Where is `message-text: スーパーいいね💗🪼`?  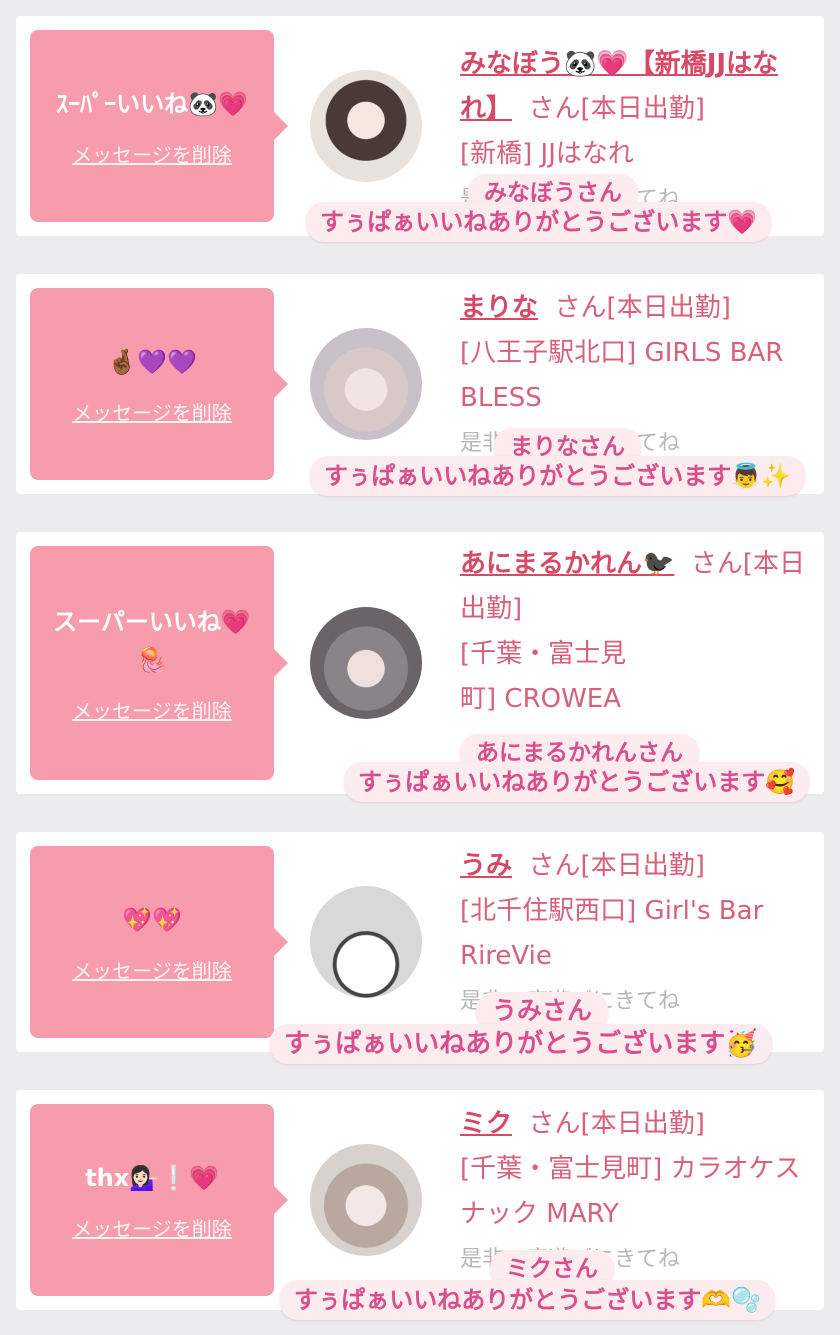
message-text: スーパーいいね💗🪼 is located at coordinates (152, 640).